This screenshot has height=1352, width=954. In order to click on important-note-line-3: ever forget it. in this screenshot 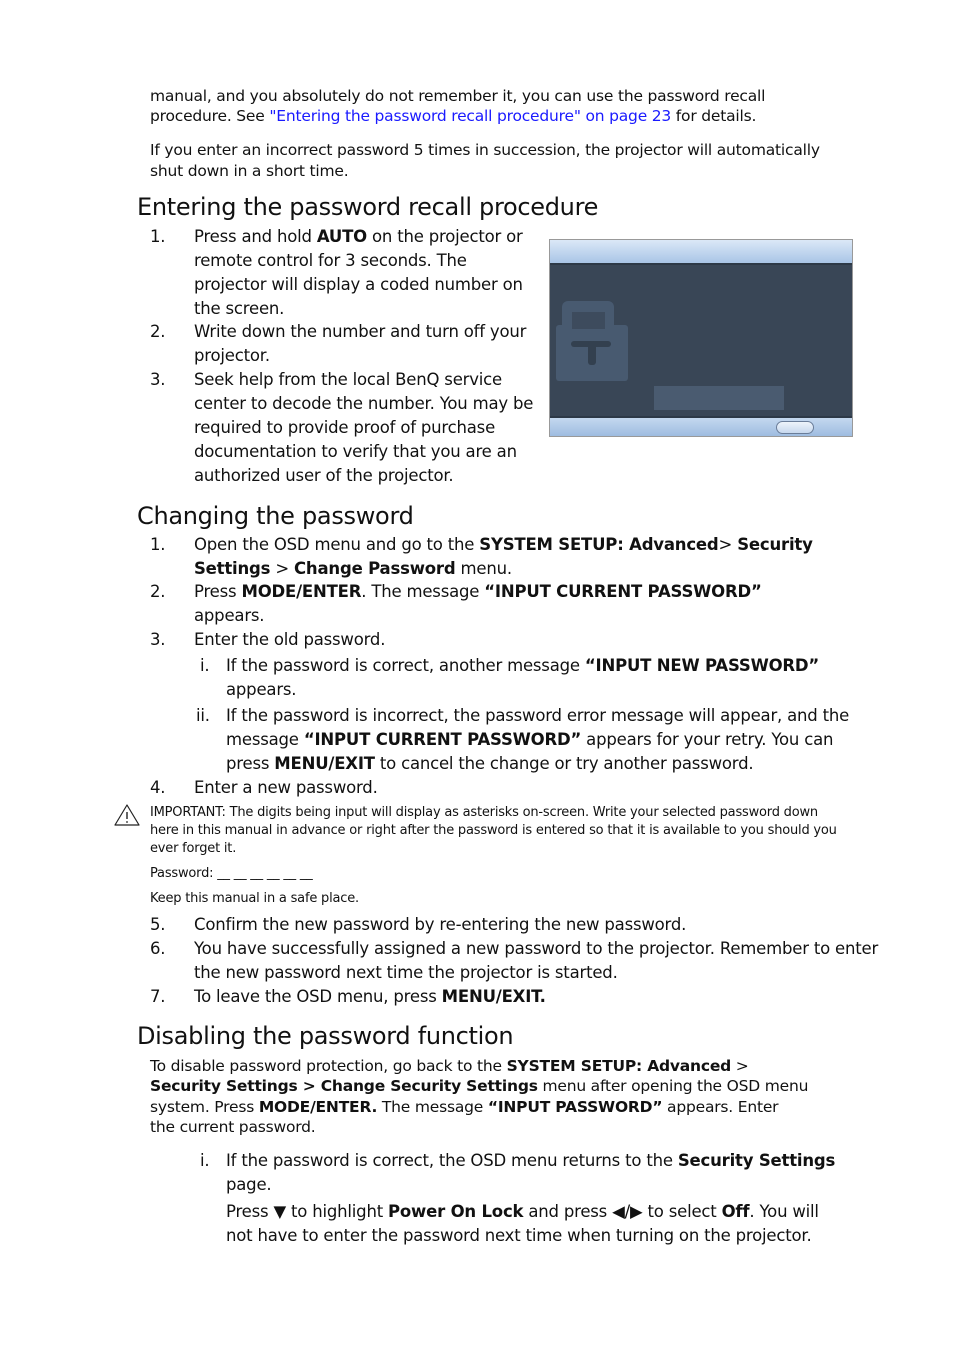, I will do `click(193, 848)`.